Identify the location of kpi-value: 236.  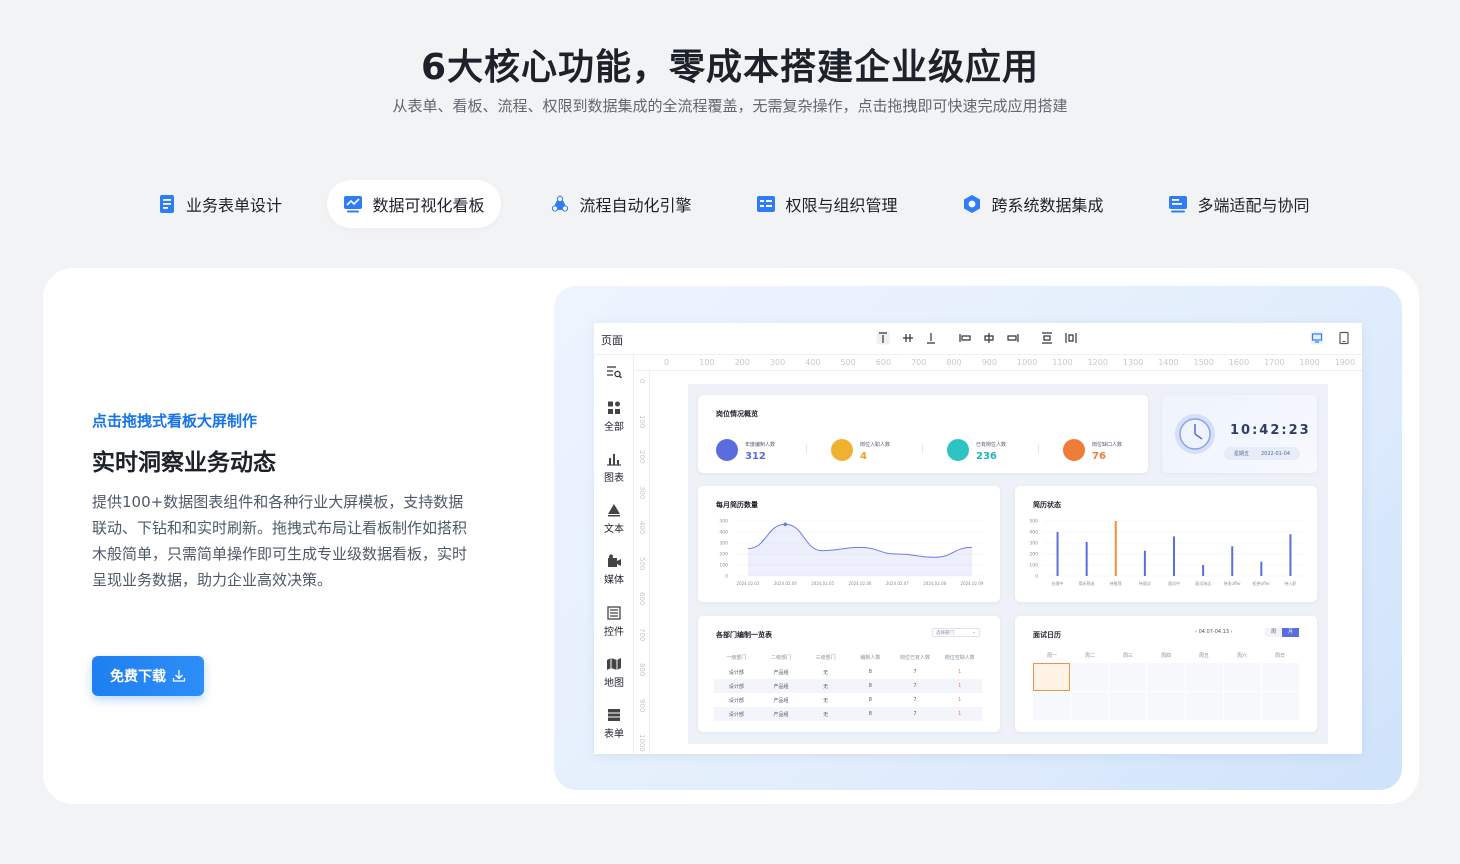
(986, 456).